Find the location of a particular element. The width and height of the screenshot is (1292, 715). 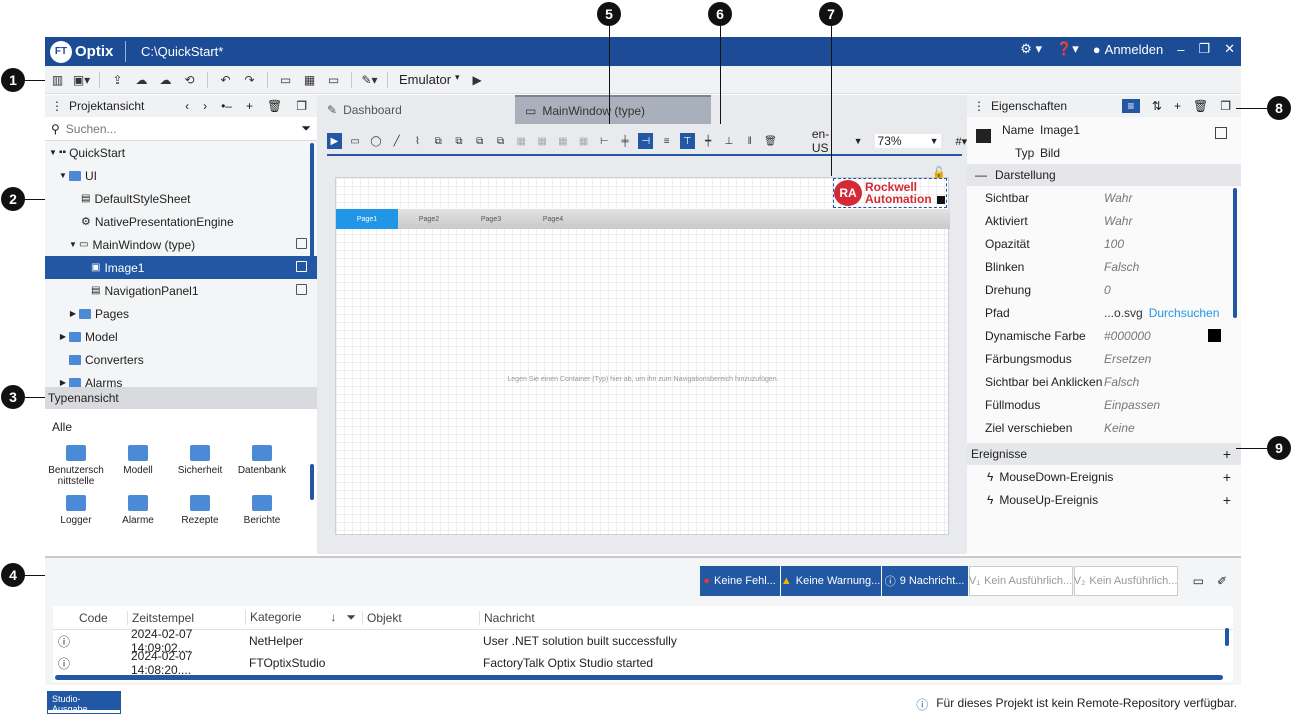

close-icon: ✕ is located at coordinates (1229, 49).